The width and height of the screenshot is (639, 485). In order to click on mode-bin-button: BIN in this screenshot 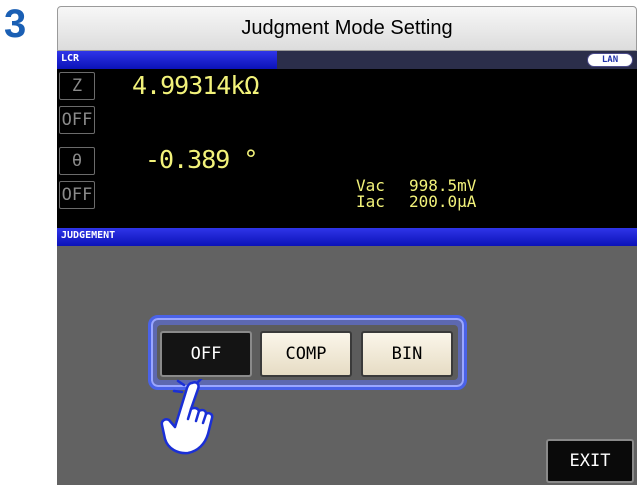, I will do `click(407, 354)`.